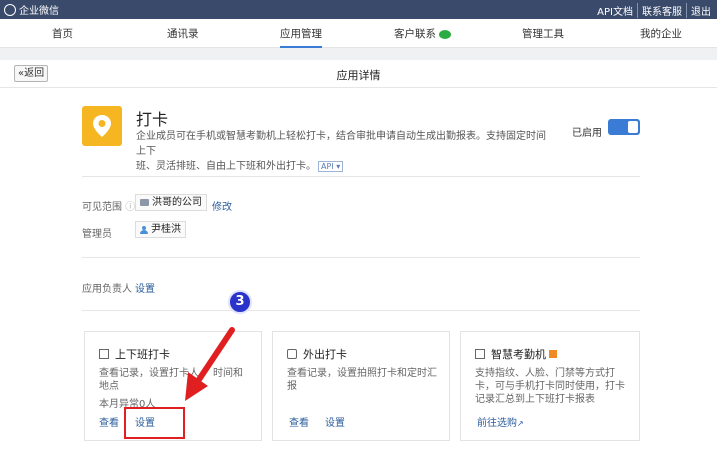  I want to click on location-pin-icon, so click(102, 126).